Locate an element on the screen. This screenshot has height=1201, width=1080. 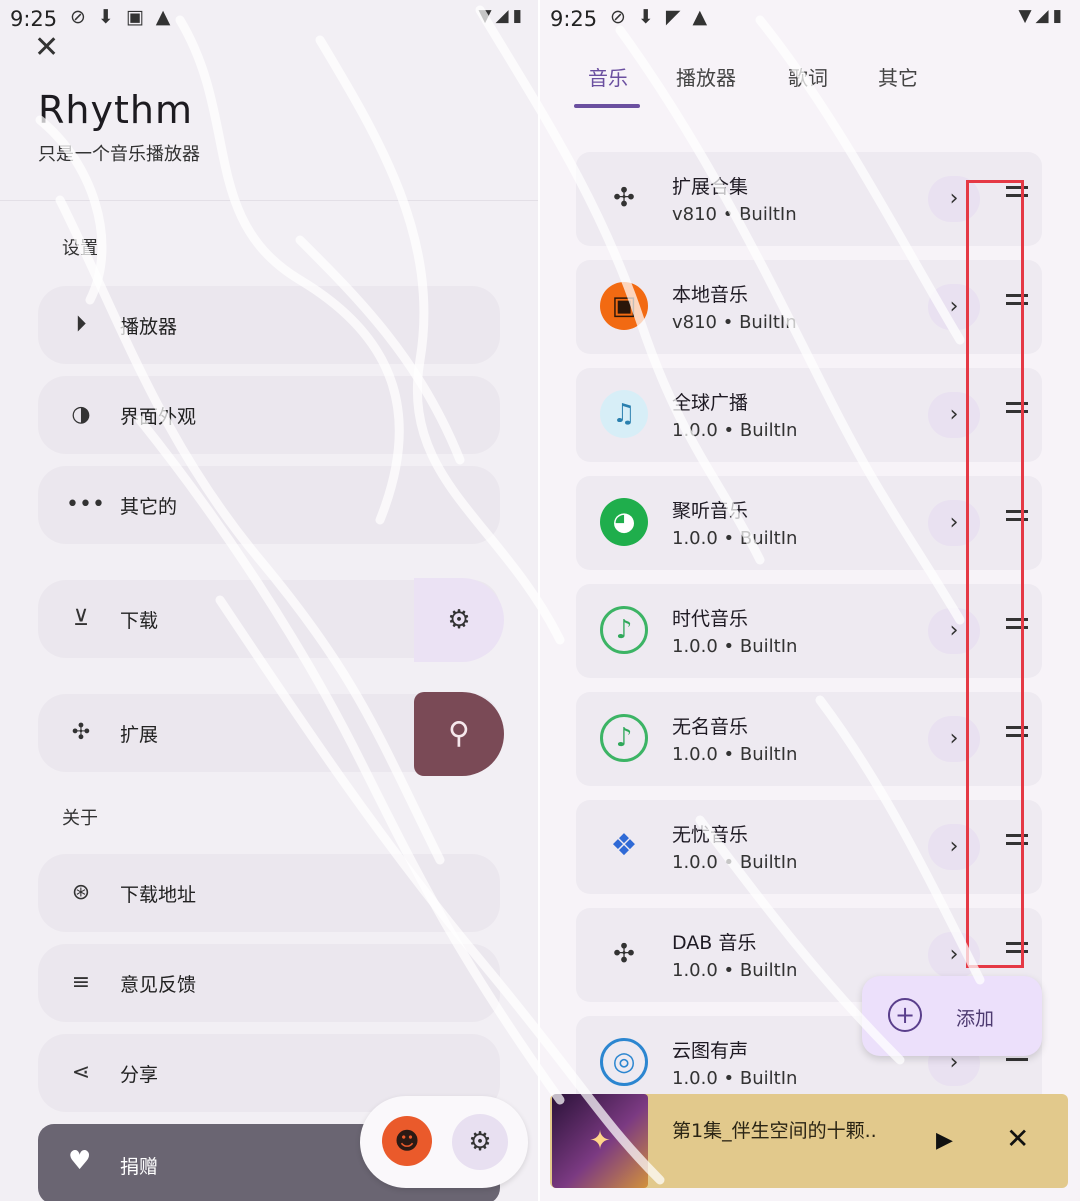
avatar: ☻ is located at coordinates (407, 1141).